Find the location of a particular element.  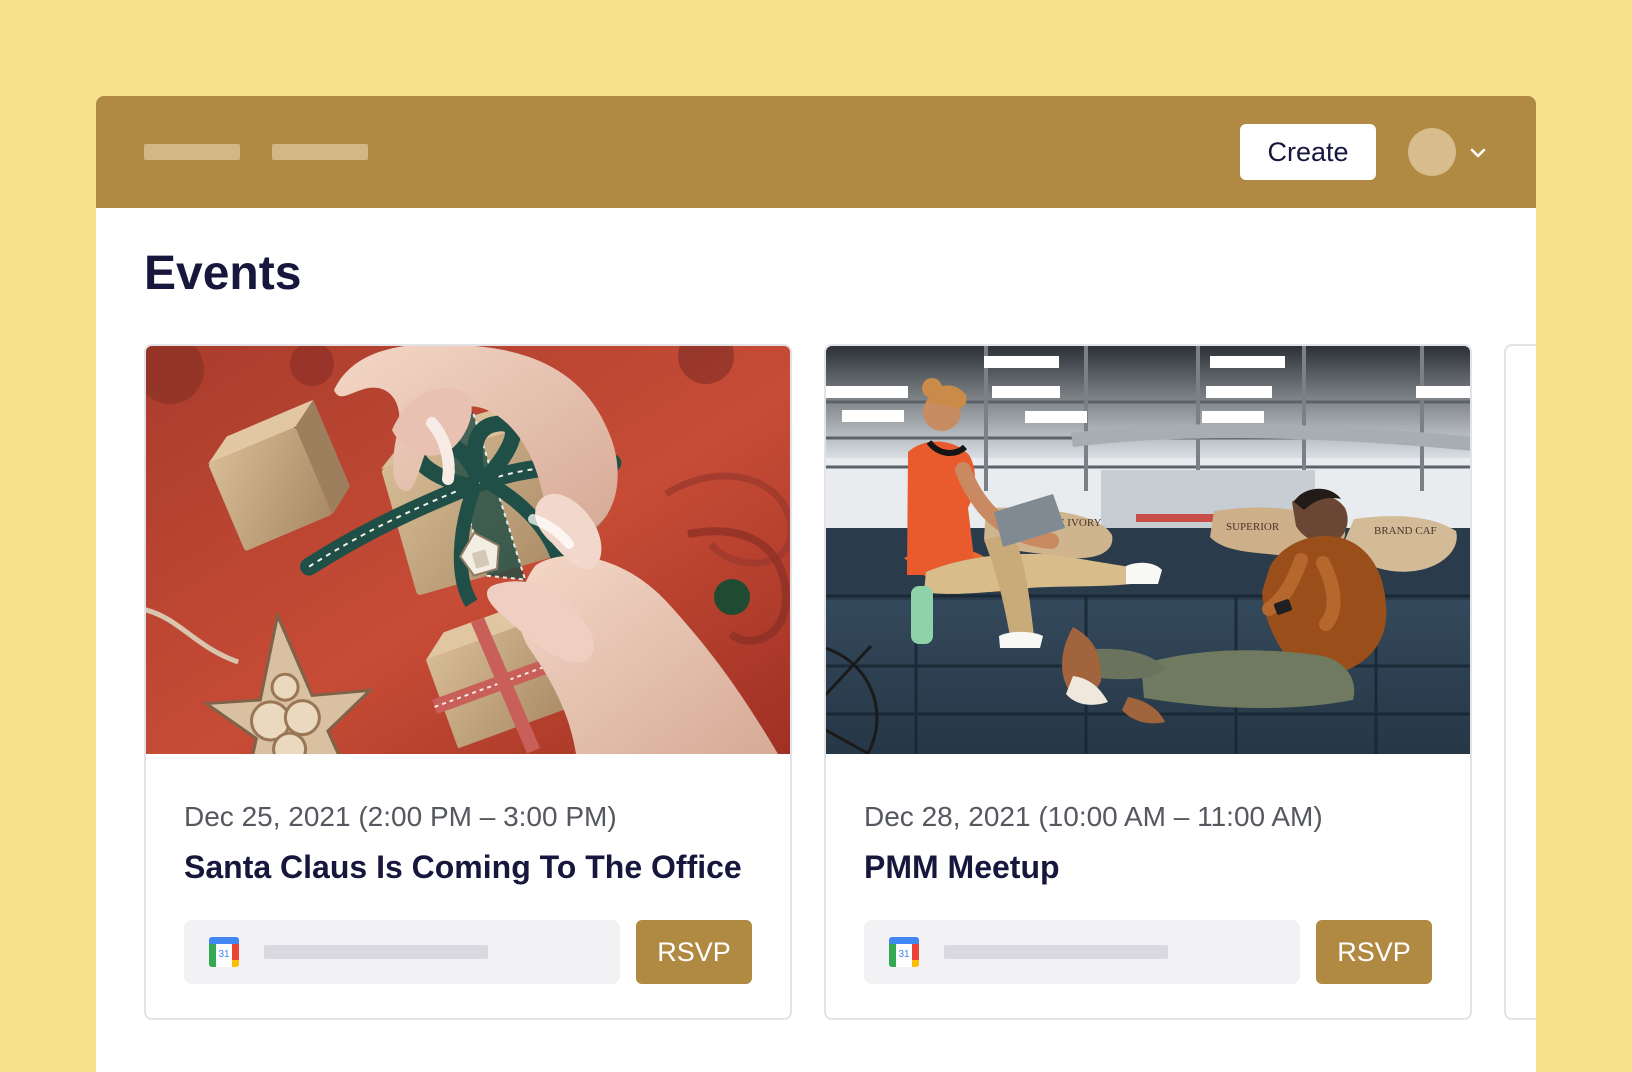

svg-text: BRAND CAF is located at coordinates (1405, 531).